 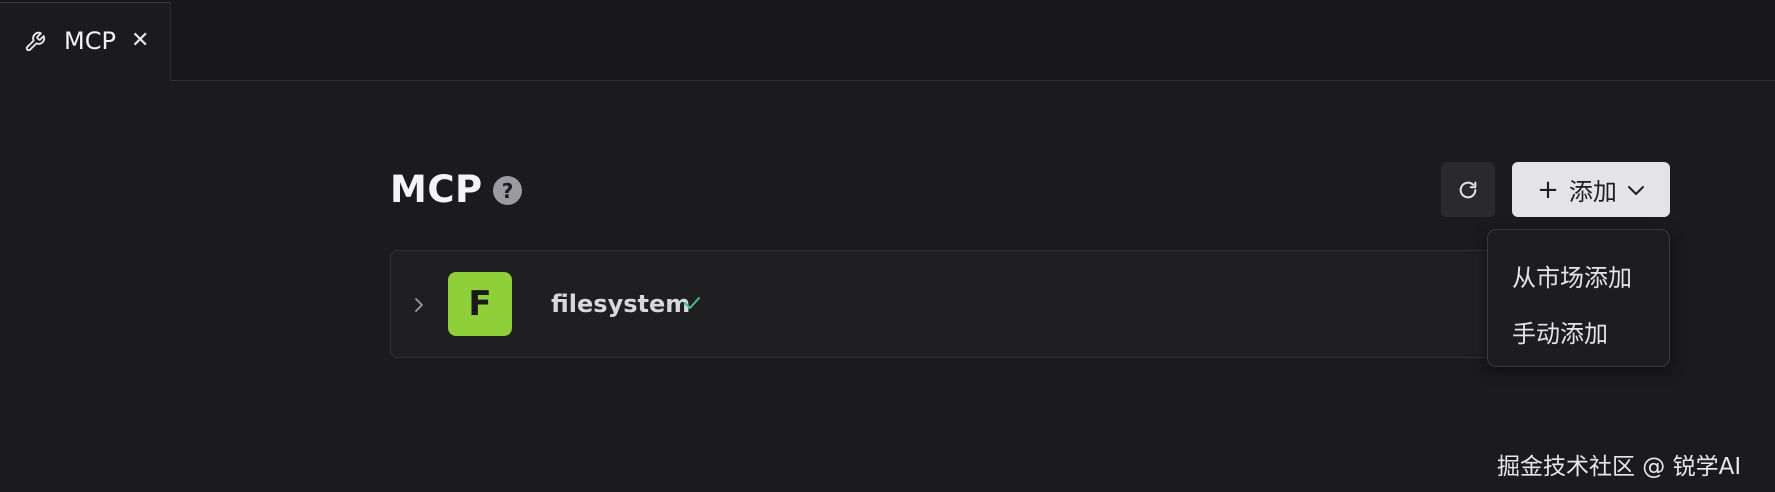 I want to click on refresh-button, so click(x=1468, y=189).